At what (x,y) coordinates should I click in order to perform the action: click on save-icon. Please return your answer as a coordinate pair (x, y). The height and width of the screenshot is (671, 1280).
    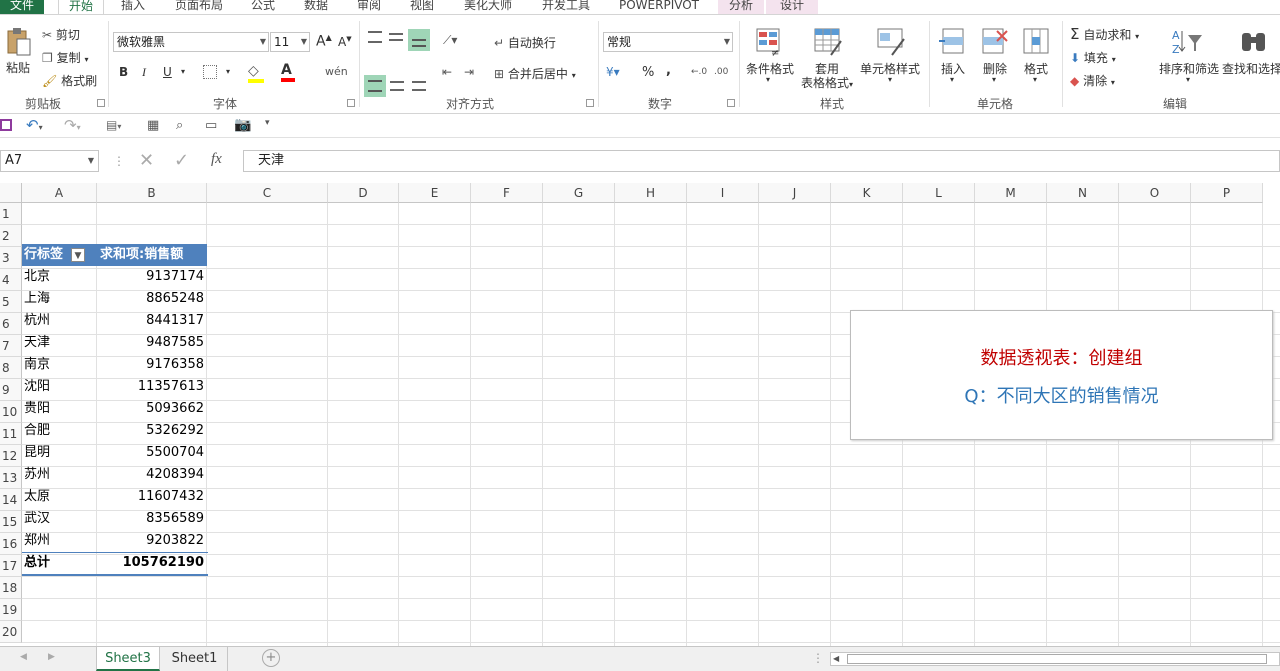
    Looking at the image, I should click on (6, 125).